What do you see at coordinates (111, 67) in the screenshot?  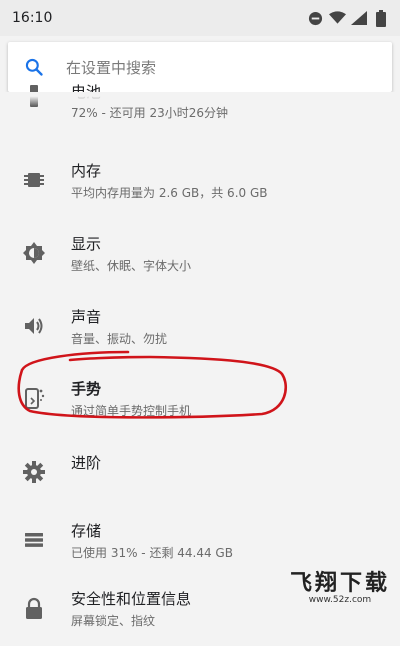 I see `search-placeholder: 在设置中搜索` at bounding box center [111, 67].